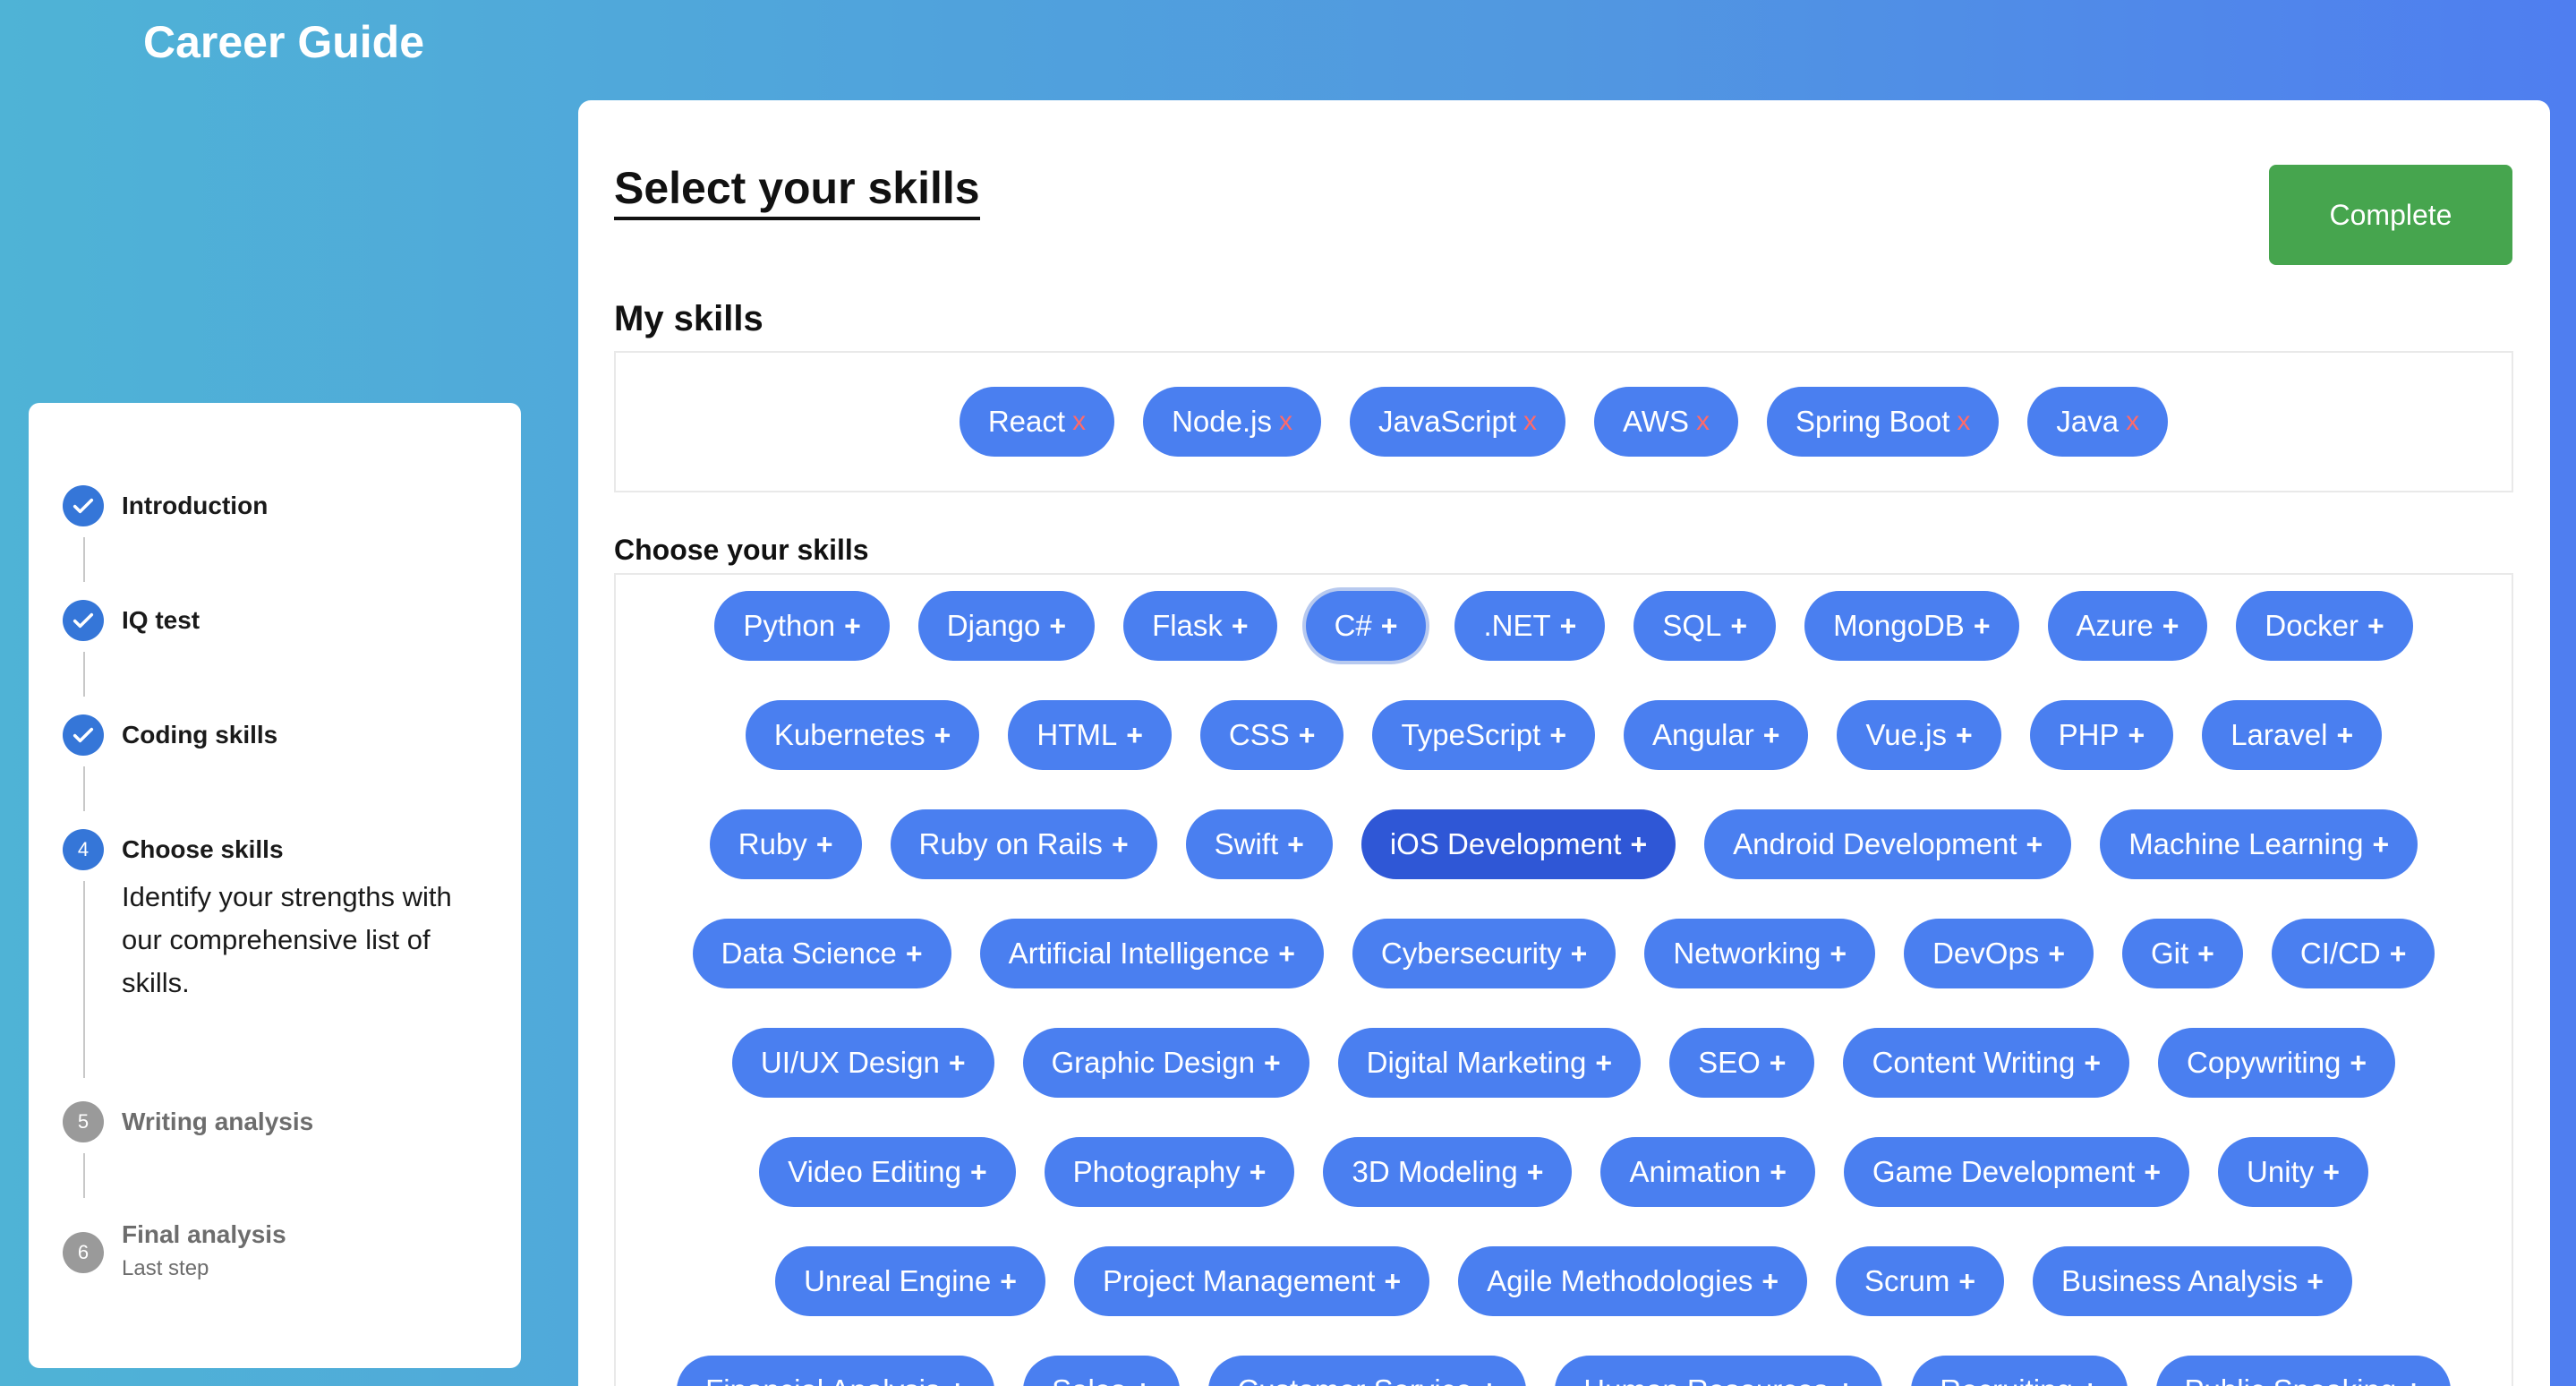  Describe the element at coordinates (2019, 1371) in the screenshot. I see `skill-chip-recruiting: Recruiting +` at that location.